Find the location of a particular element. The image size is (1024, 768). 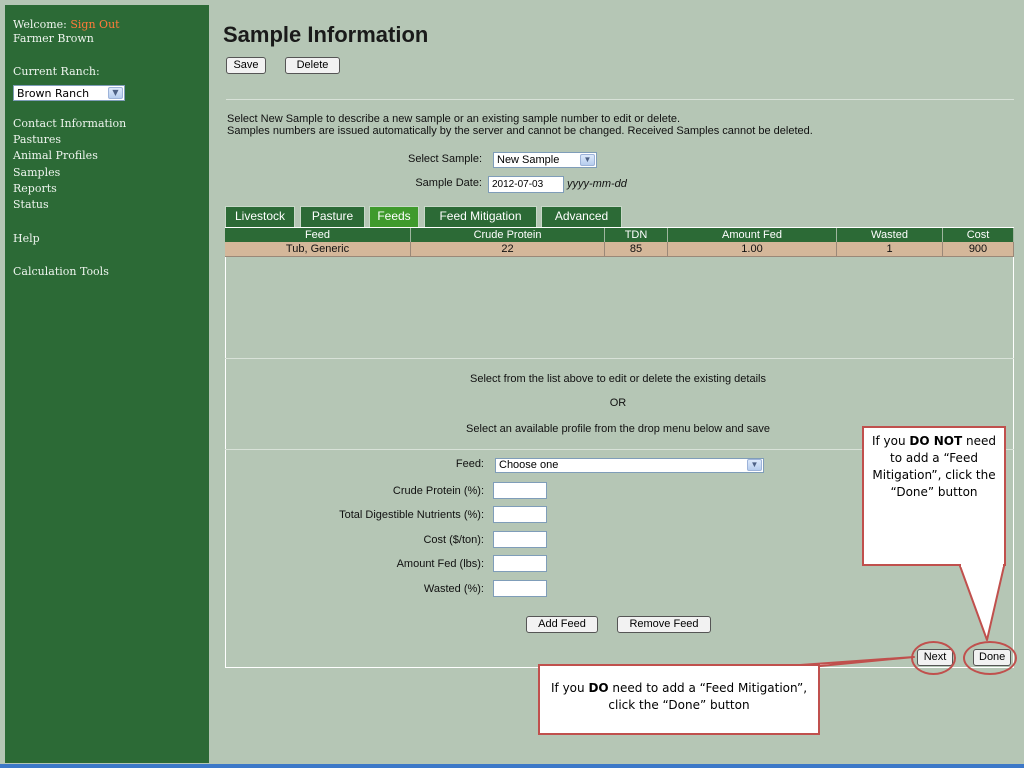

remove-feed-button: Remove Feed is located at coordinates (664, 624).